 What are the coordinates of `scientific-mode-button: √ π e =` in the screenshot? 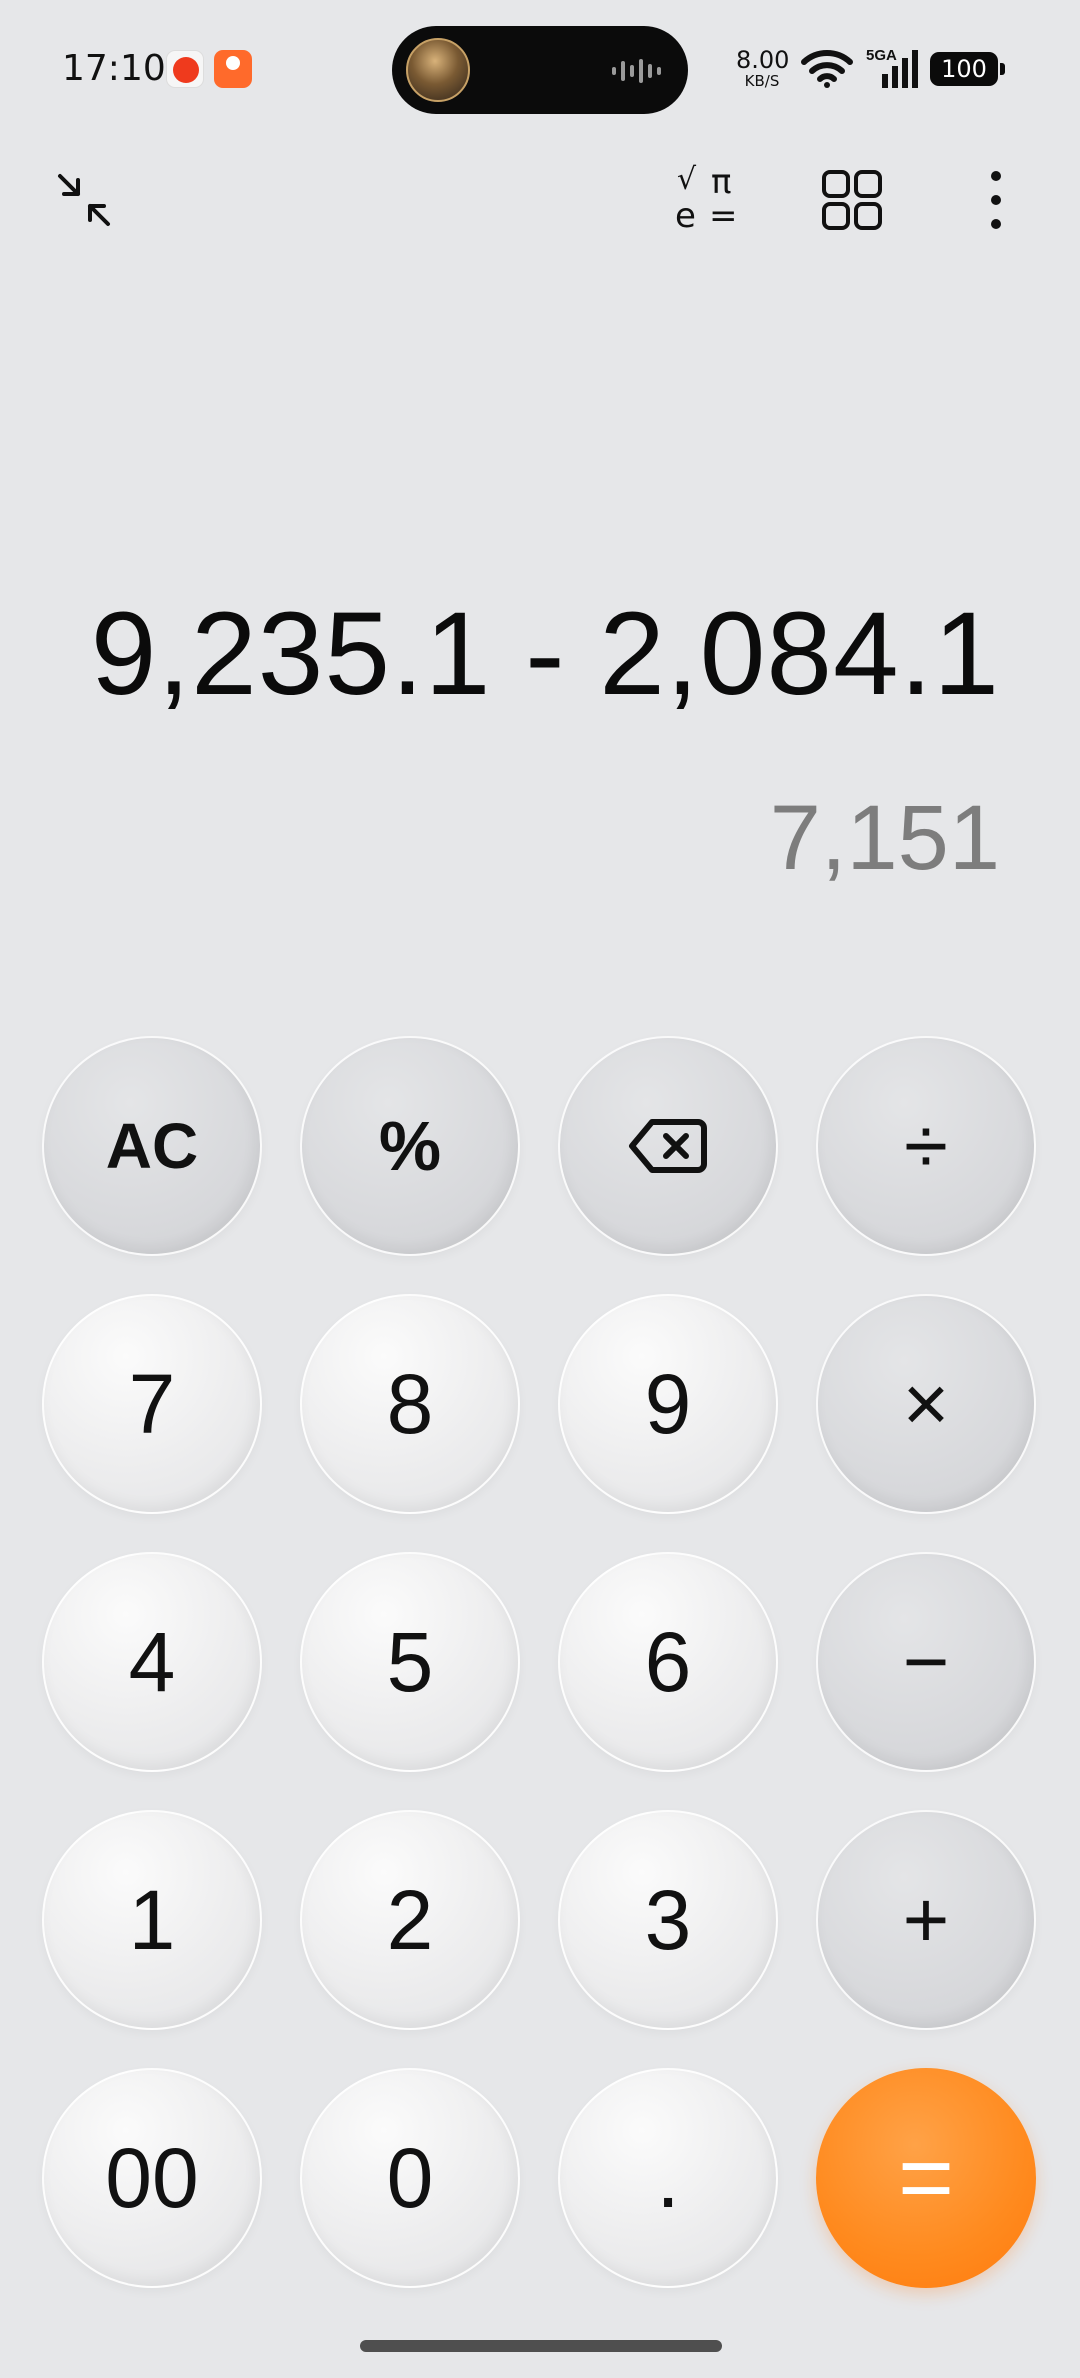 It's located at (708, 200).